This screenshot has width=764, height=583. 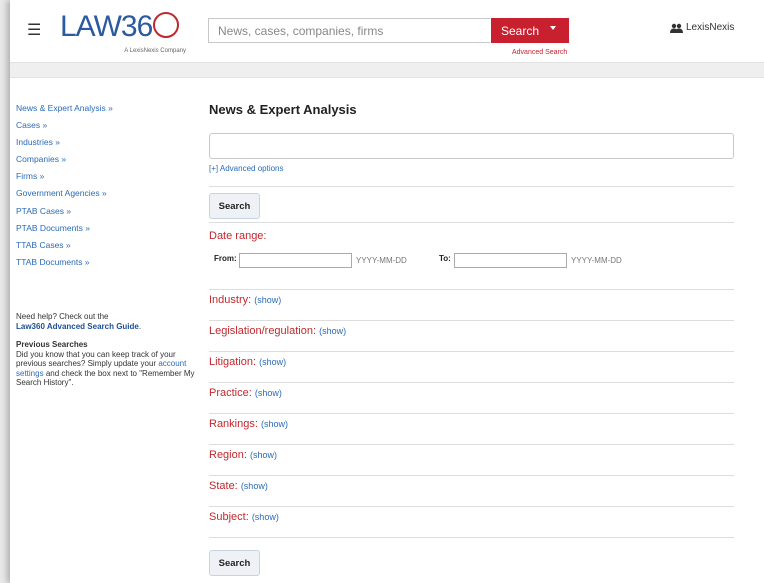 What do you see at coordinates (254, 486) in the screenshot?
I see `show-state-link: (show)` at bounding box center [254, 486].